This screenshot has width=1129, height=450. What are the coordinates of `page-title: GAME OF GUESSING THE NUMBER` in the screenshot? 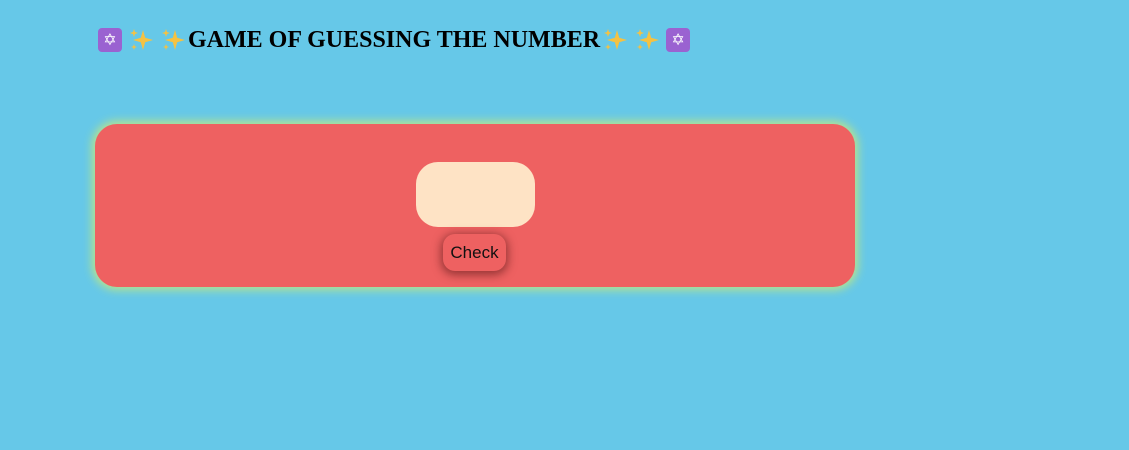 It's located at (394, 39).